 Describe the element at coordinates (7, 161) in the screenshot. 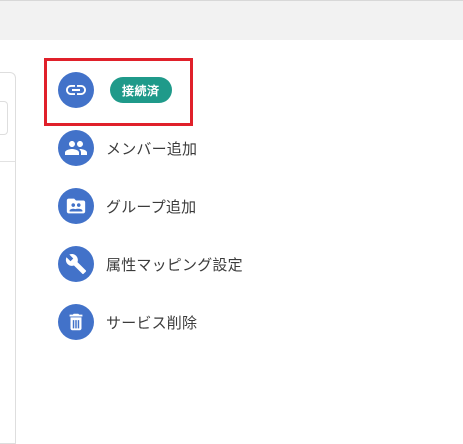

I see `side-panel-divider` at that location.